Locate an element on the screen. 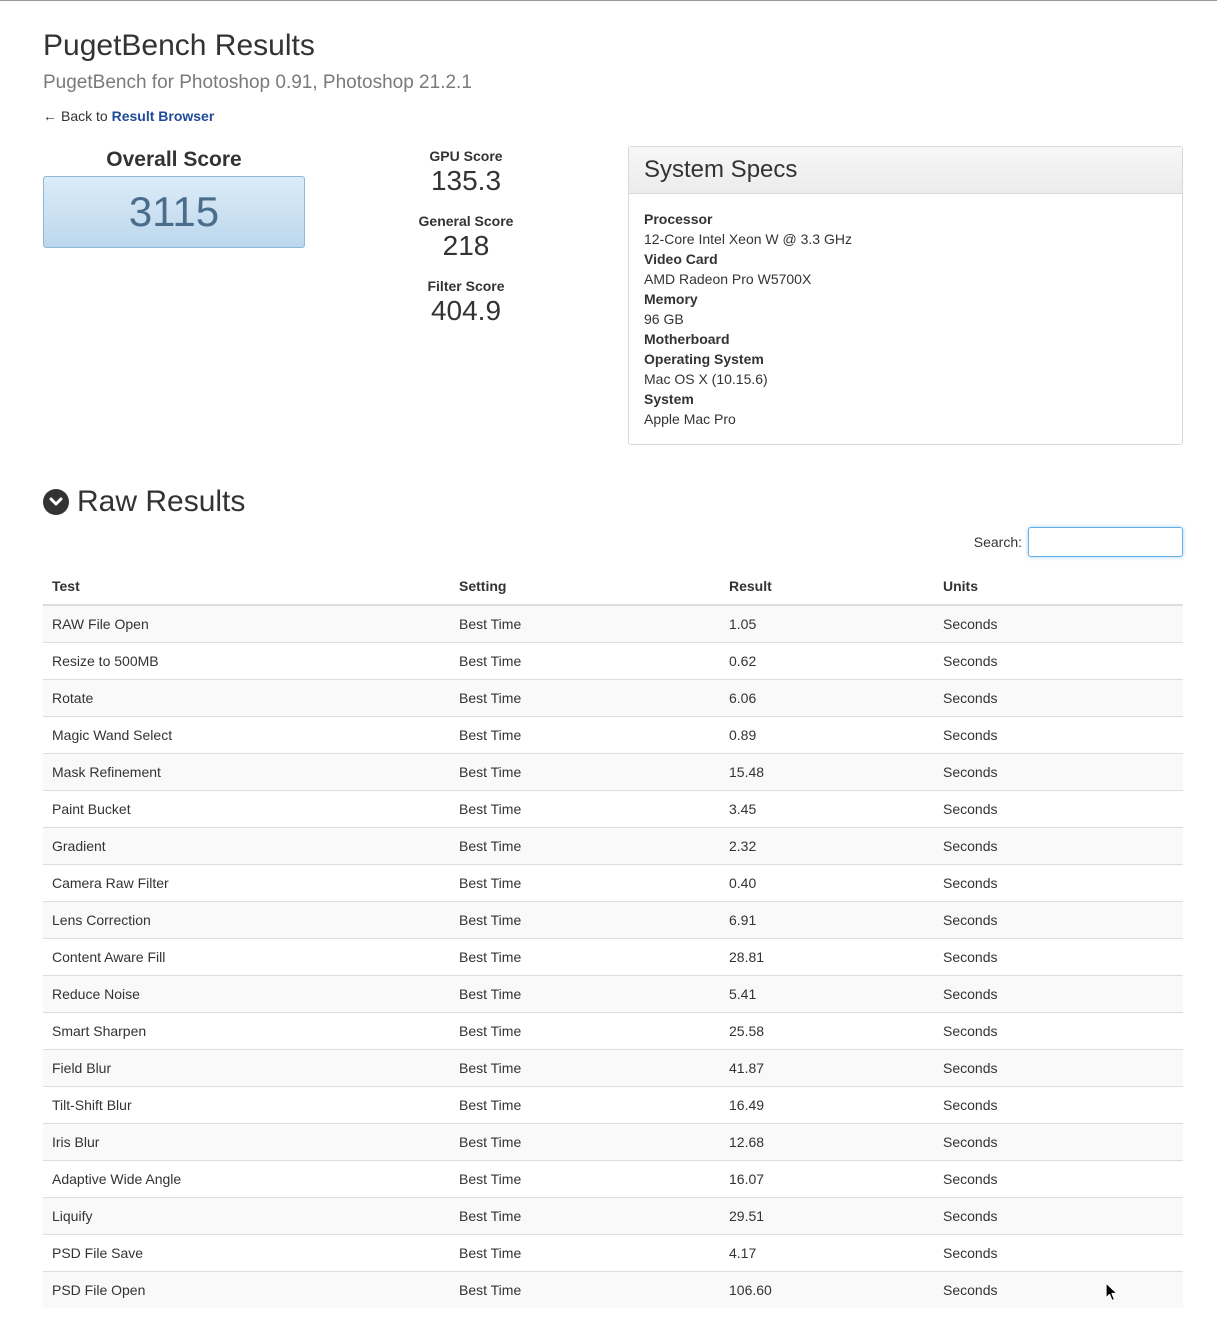 The image size is (1217, 1336). table-row: RAW File Open Best Time 1.05 Seconds is located at coordinates (613, 623).